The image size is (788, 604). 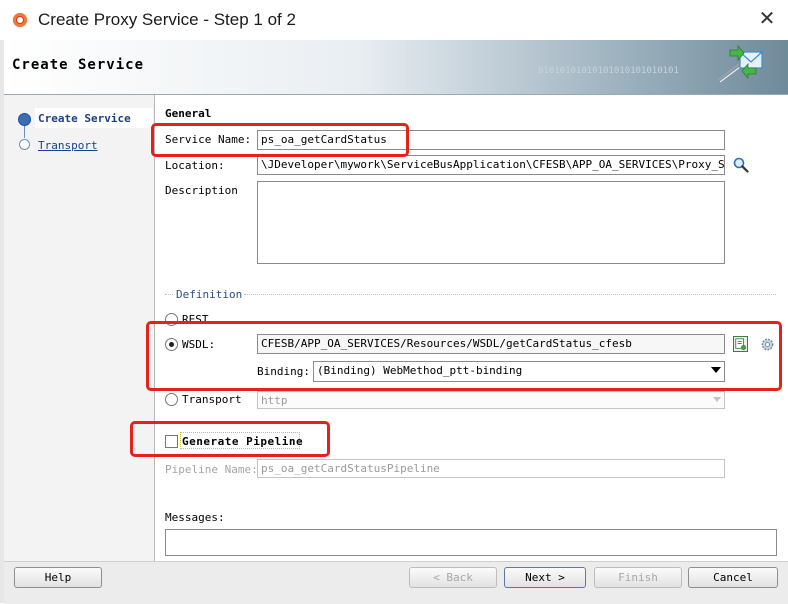 What do you see at coordinates (491, 222) in the screenshot?
I see `description-textarea` at bounding box center [491, 222].